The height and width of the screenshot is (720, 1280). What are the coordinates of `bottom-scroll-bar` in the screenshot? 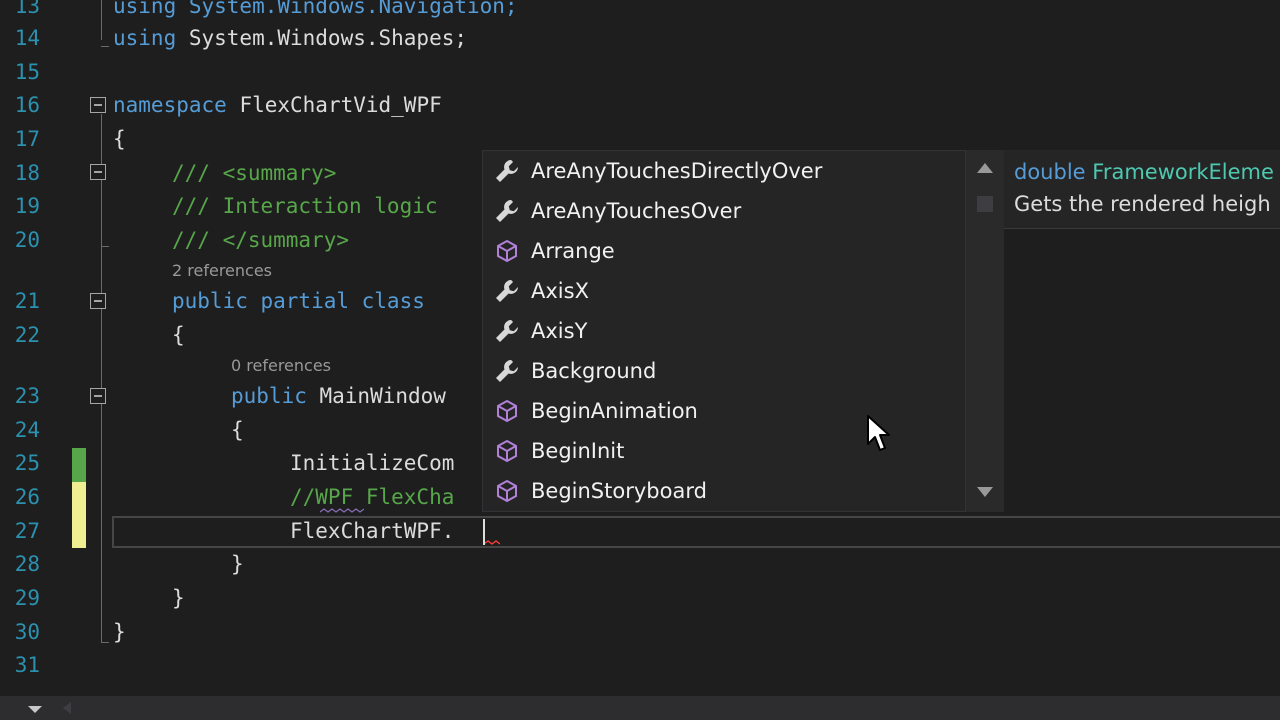 It's located at (640, 708).